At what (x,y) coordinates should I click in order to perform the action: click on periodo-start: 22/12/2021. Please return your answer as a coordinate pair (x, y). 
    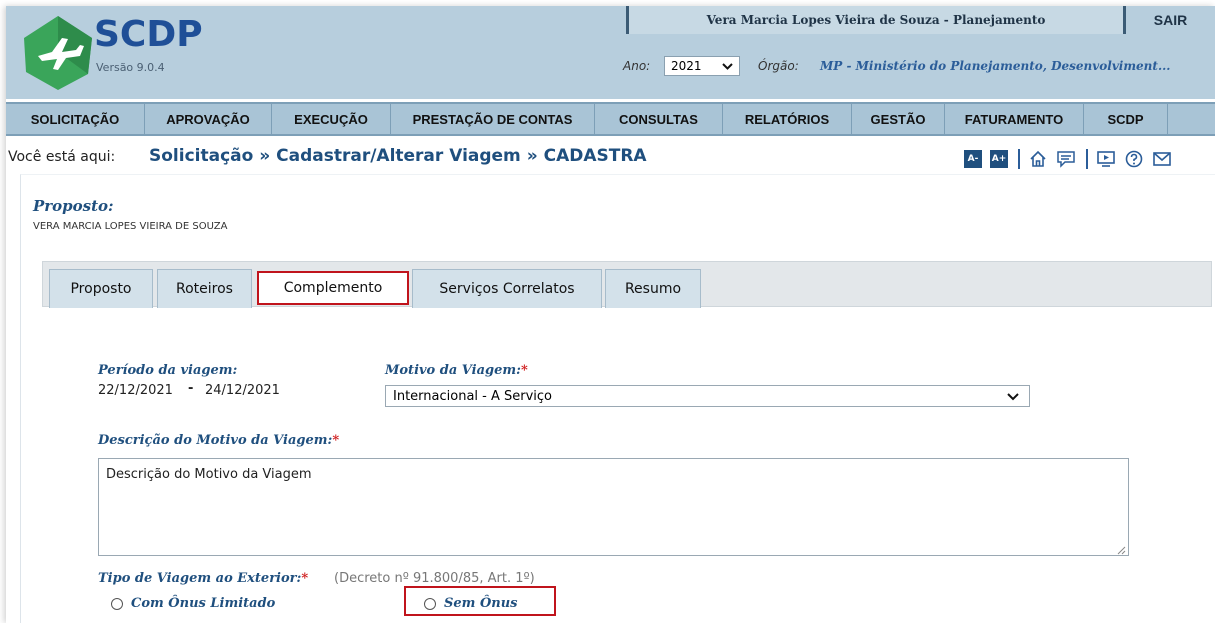
    Looking at the image, I should click on (135, 390).